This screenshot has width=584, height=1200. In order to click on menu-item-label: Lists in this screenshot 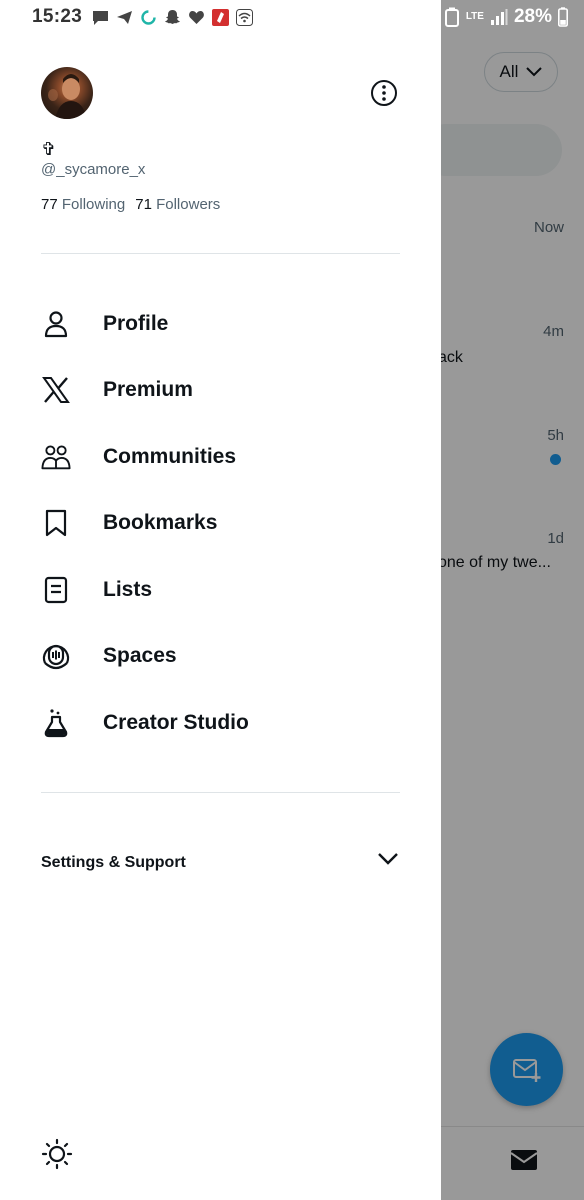, I will do `click(128, 589)`.